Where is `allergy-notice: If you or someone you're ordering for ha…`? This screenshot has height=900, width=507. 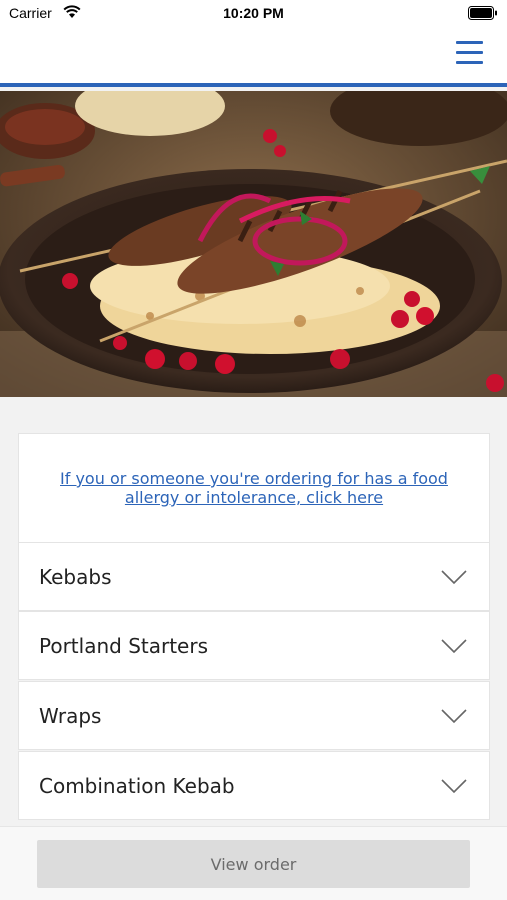
allergy-notice: If you or someone you're ordering for ha… is located at coordinates (254, 488).